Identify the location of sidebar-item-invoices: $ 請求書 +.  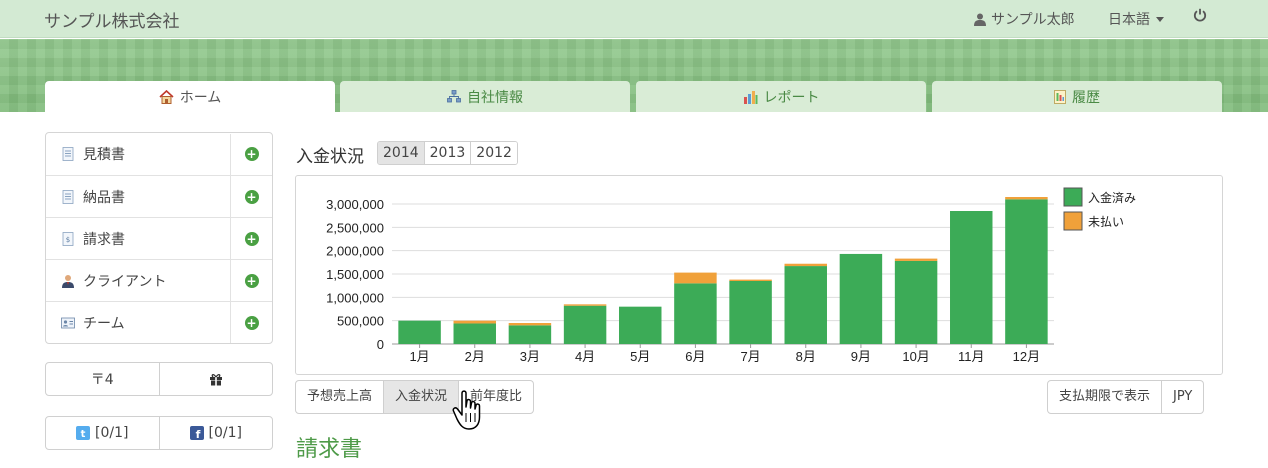
(159, 238).